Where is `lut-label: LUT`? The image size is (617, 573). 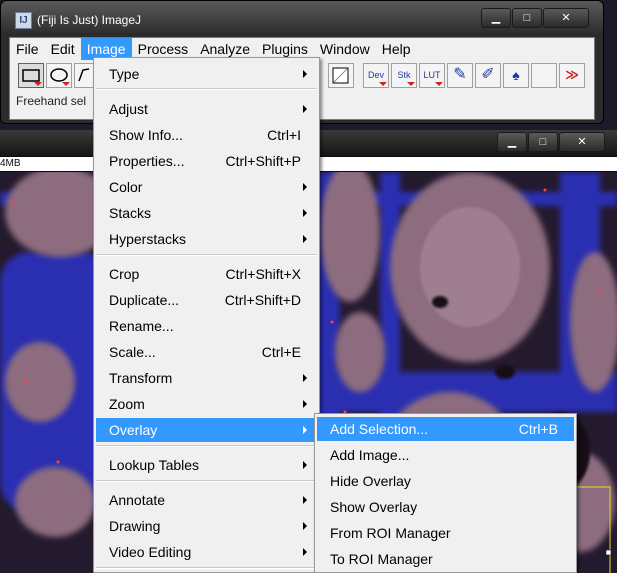
lut-label: LUT is located at coordinates (432, 75).